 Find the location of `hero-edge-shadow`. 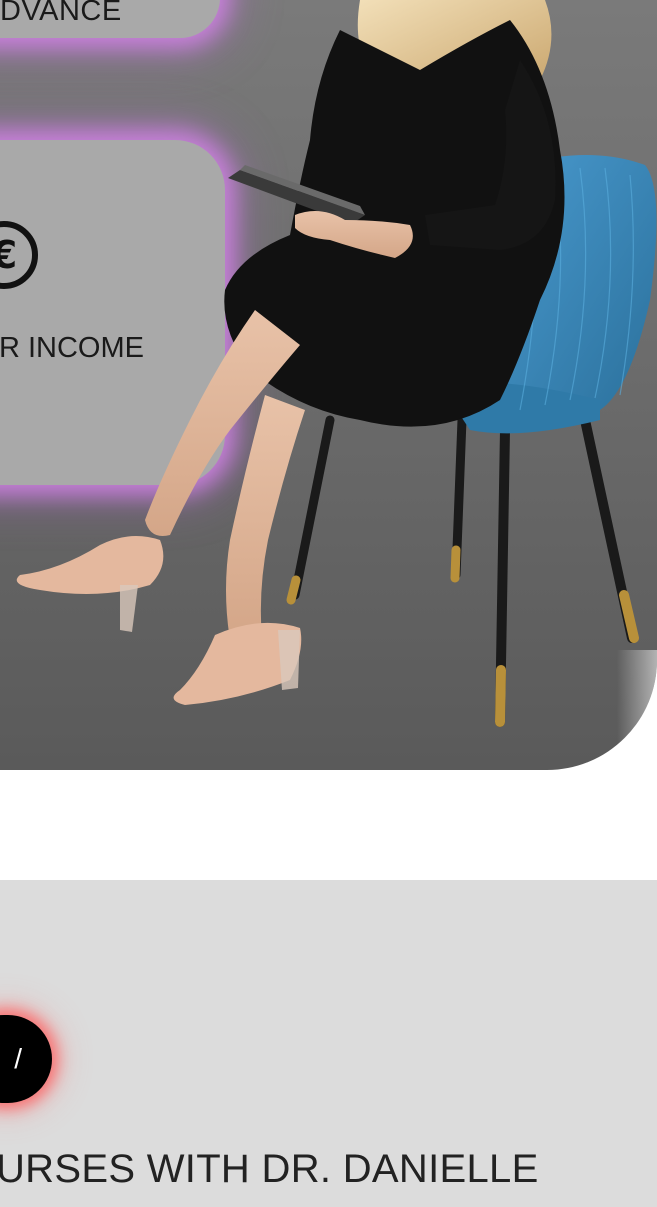

hero-edge-shadow is located at coordinates (637, 710).